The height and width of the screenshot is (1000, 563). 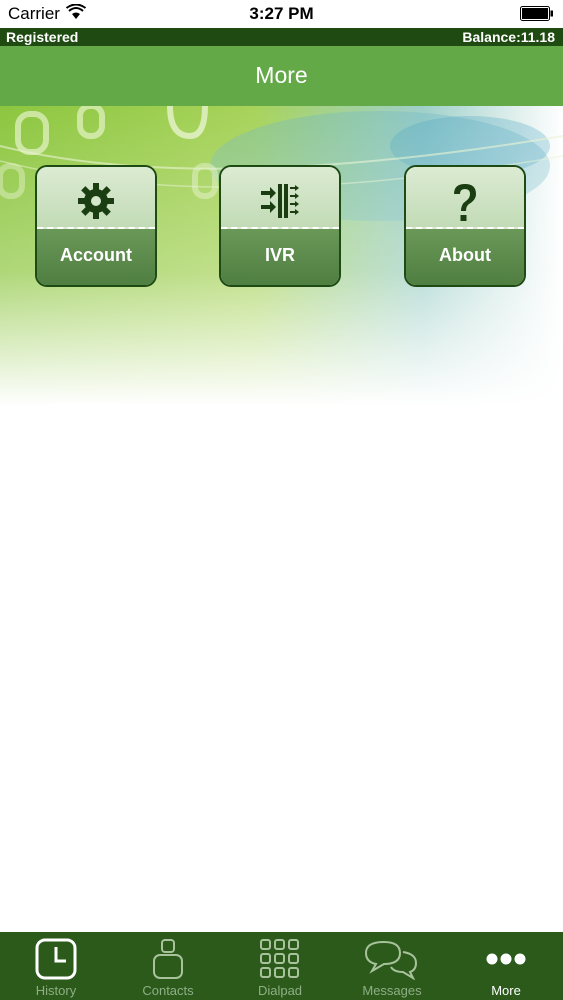 I want to click on tab-dialpad: Dialpad, so click(x=280, y=966).